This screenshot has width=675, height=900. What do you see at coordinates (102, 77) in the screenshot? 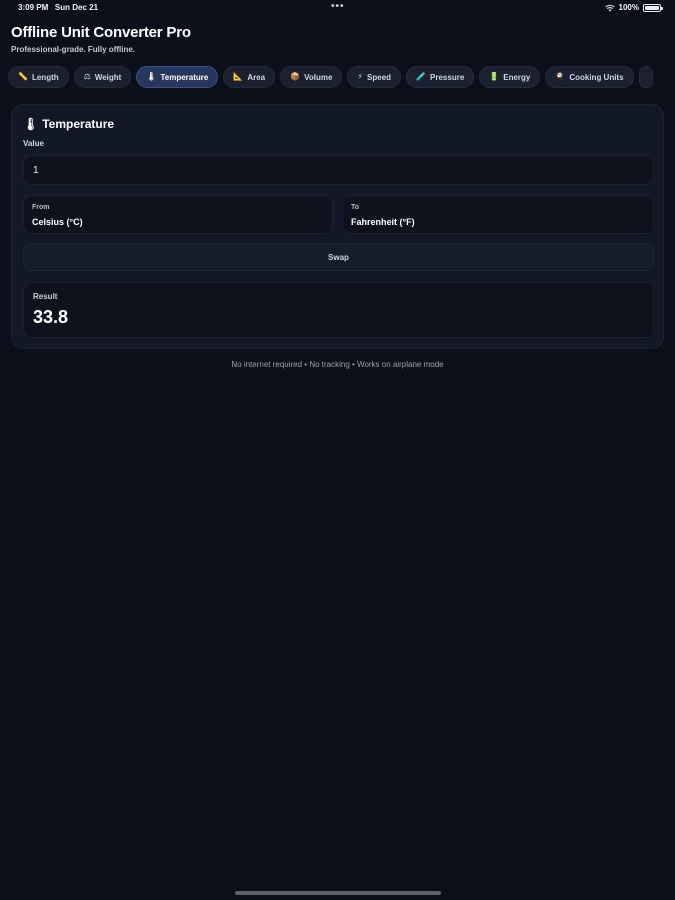
I see `tab-weight: ⚖ Weight` at bounding box center [102, 77].